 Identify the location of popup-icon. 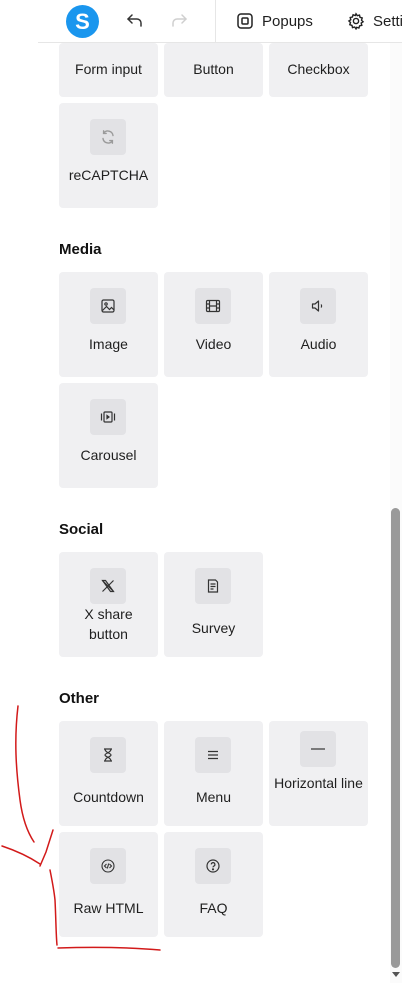
(245, 21).